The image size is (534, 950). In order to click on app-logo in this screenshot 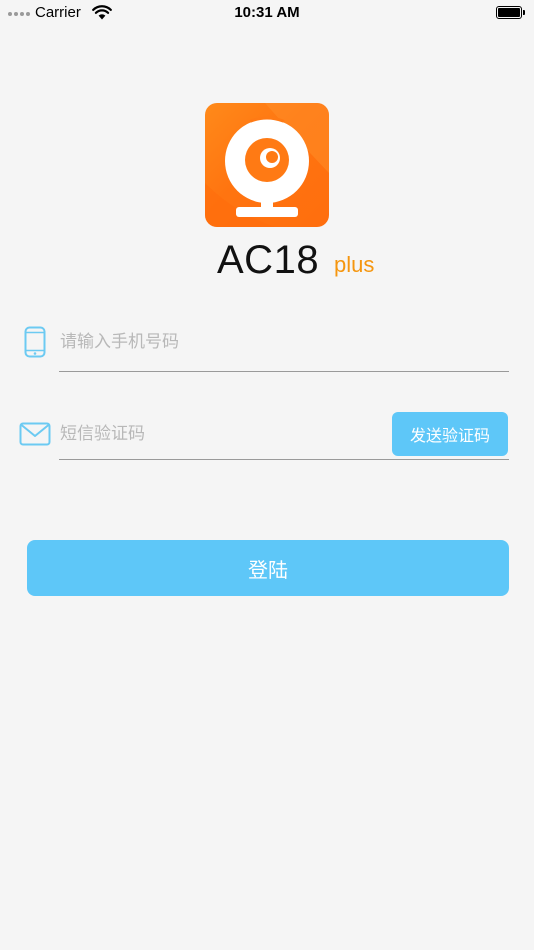, I will do `click(267, 165)`.